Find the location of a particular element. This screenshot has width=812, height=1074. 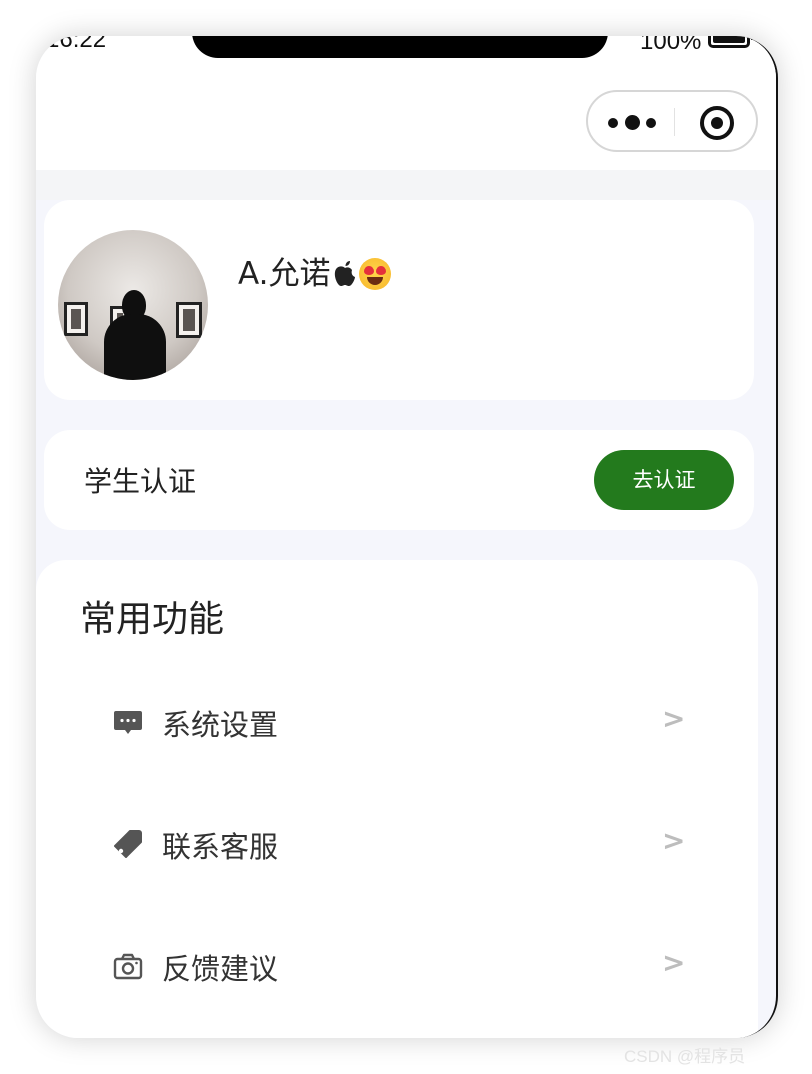

menu-item-contact-support: 联系客服 > is located at coordinates (397, 846).